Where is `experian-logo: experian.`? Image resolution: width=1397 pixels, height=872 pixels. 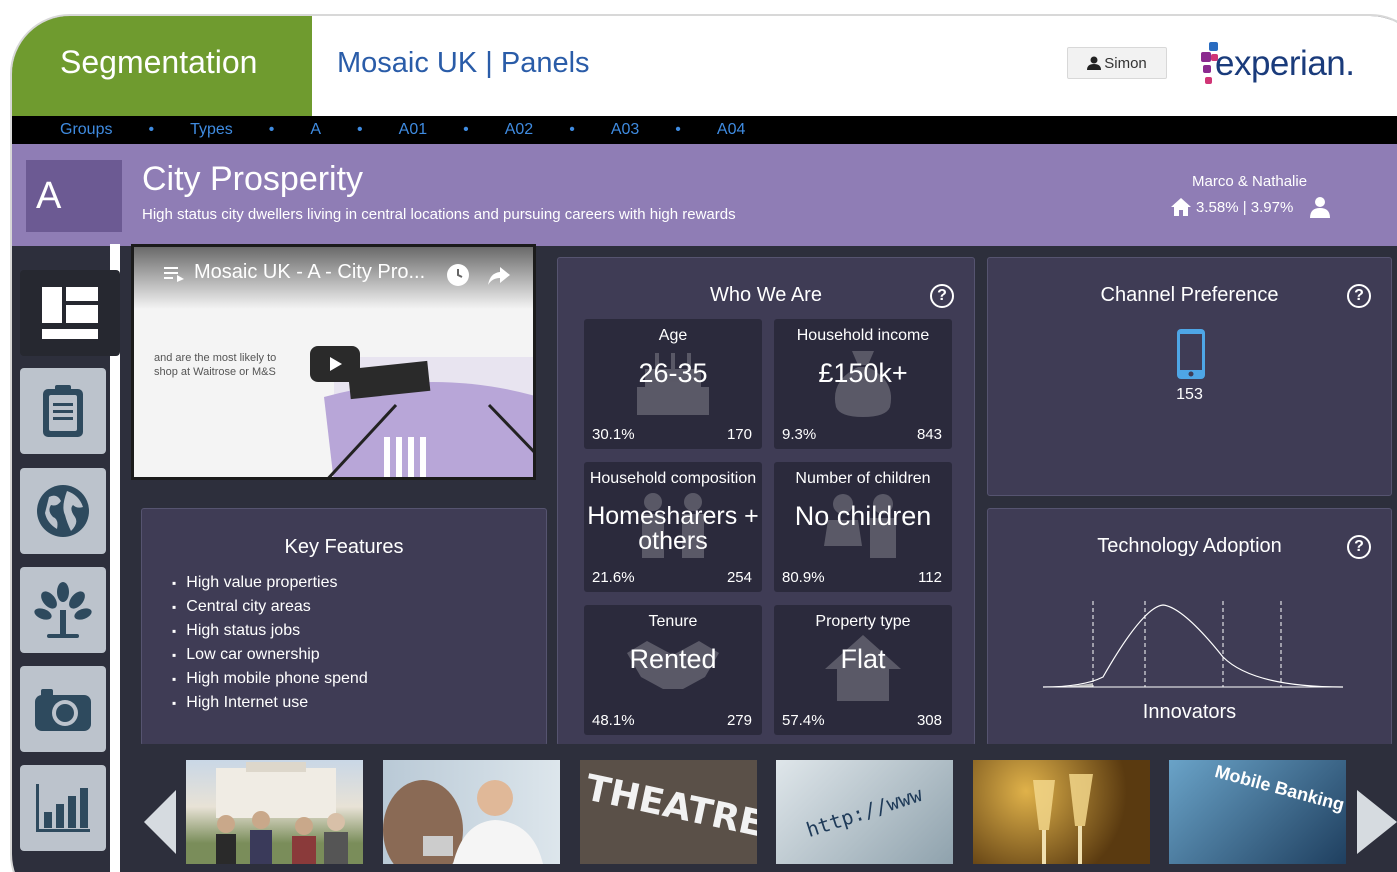
experian-logo: experian. is located at coordinates (1284, 68).